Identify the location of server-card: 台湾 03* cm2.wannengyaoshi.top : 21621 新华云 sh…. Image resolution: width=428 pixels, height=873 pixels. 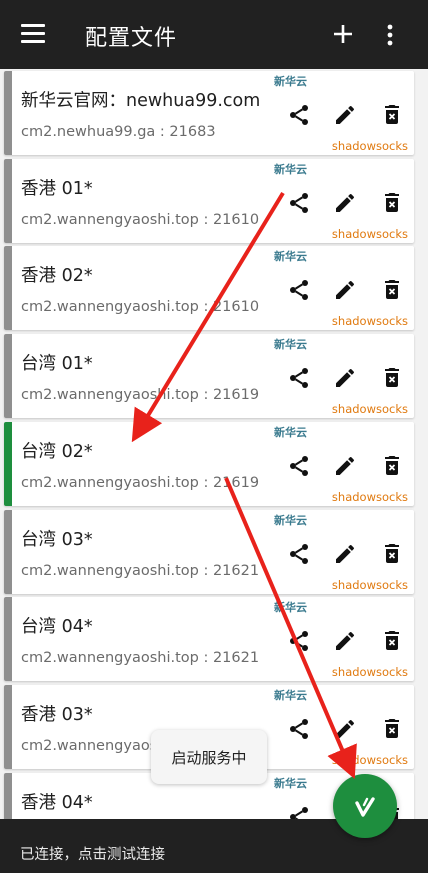
(209, 551).